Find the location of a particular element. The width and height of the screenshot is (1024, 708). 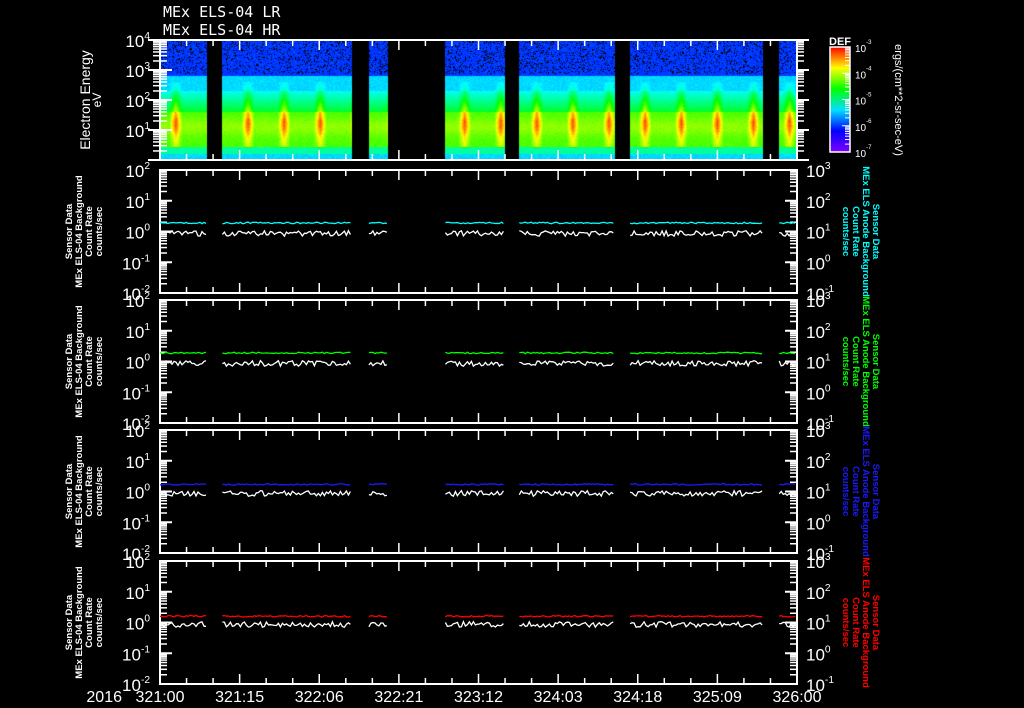

tick-exponent: -5 is located at coordinates (869, 96).